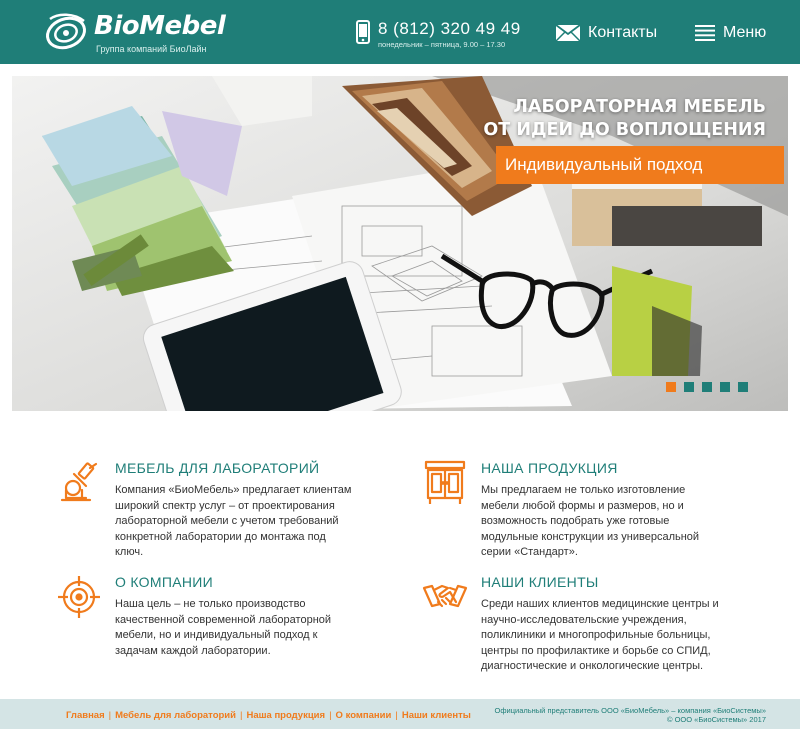 The image size is (800, 729). Describe the element at coordinates (151, 49) in the screenshot. I see `logo-subtitle: Группа компаний БиоЛайн` at that location.